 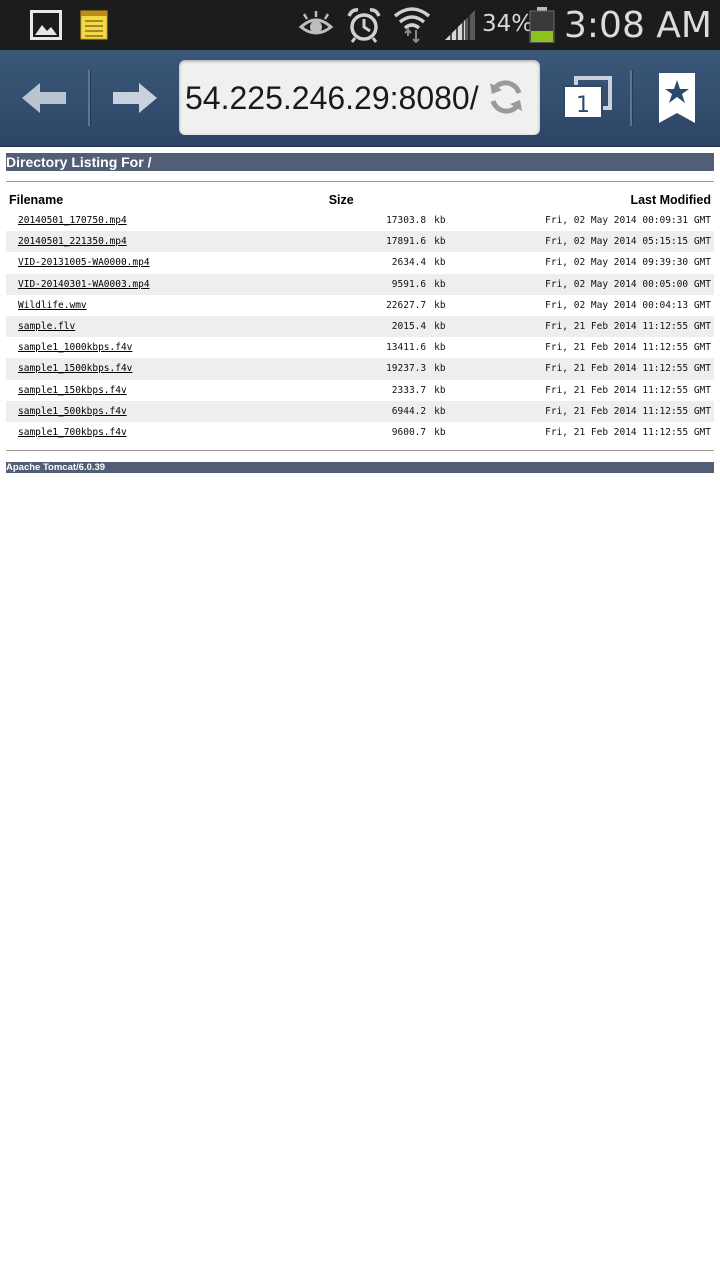 What do you see at coordinates (506, 97) in the screenshot?
I see `reload-button` at bounding box center [506, 97].